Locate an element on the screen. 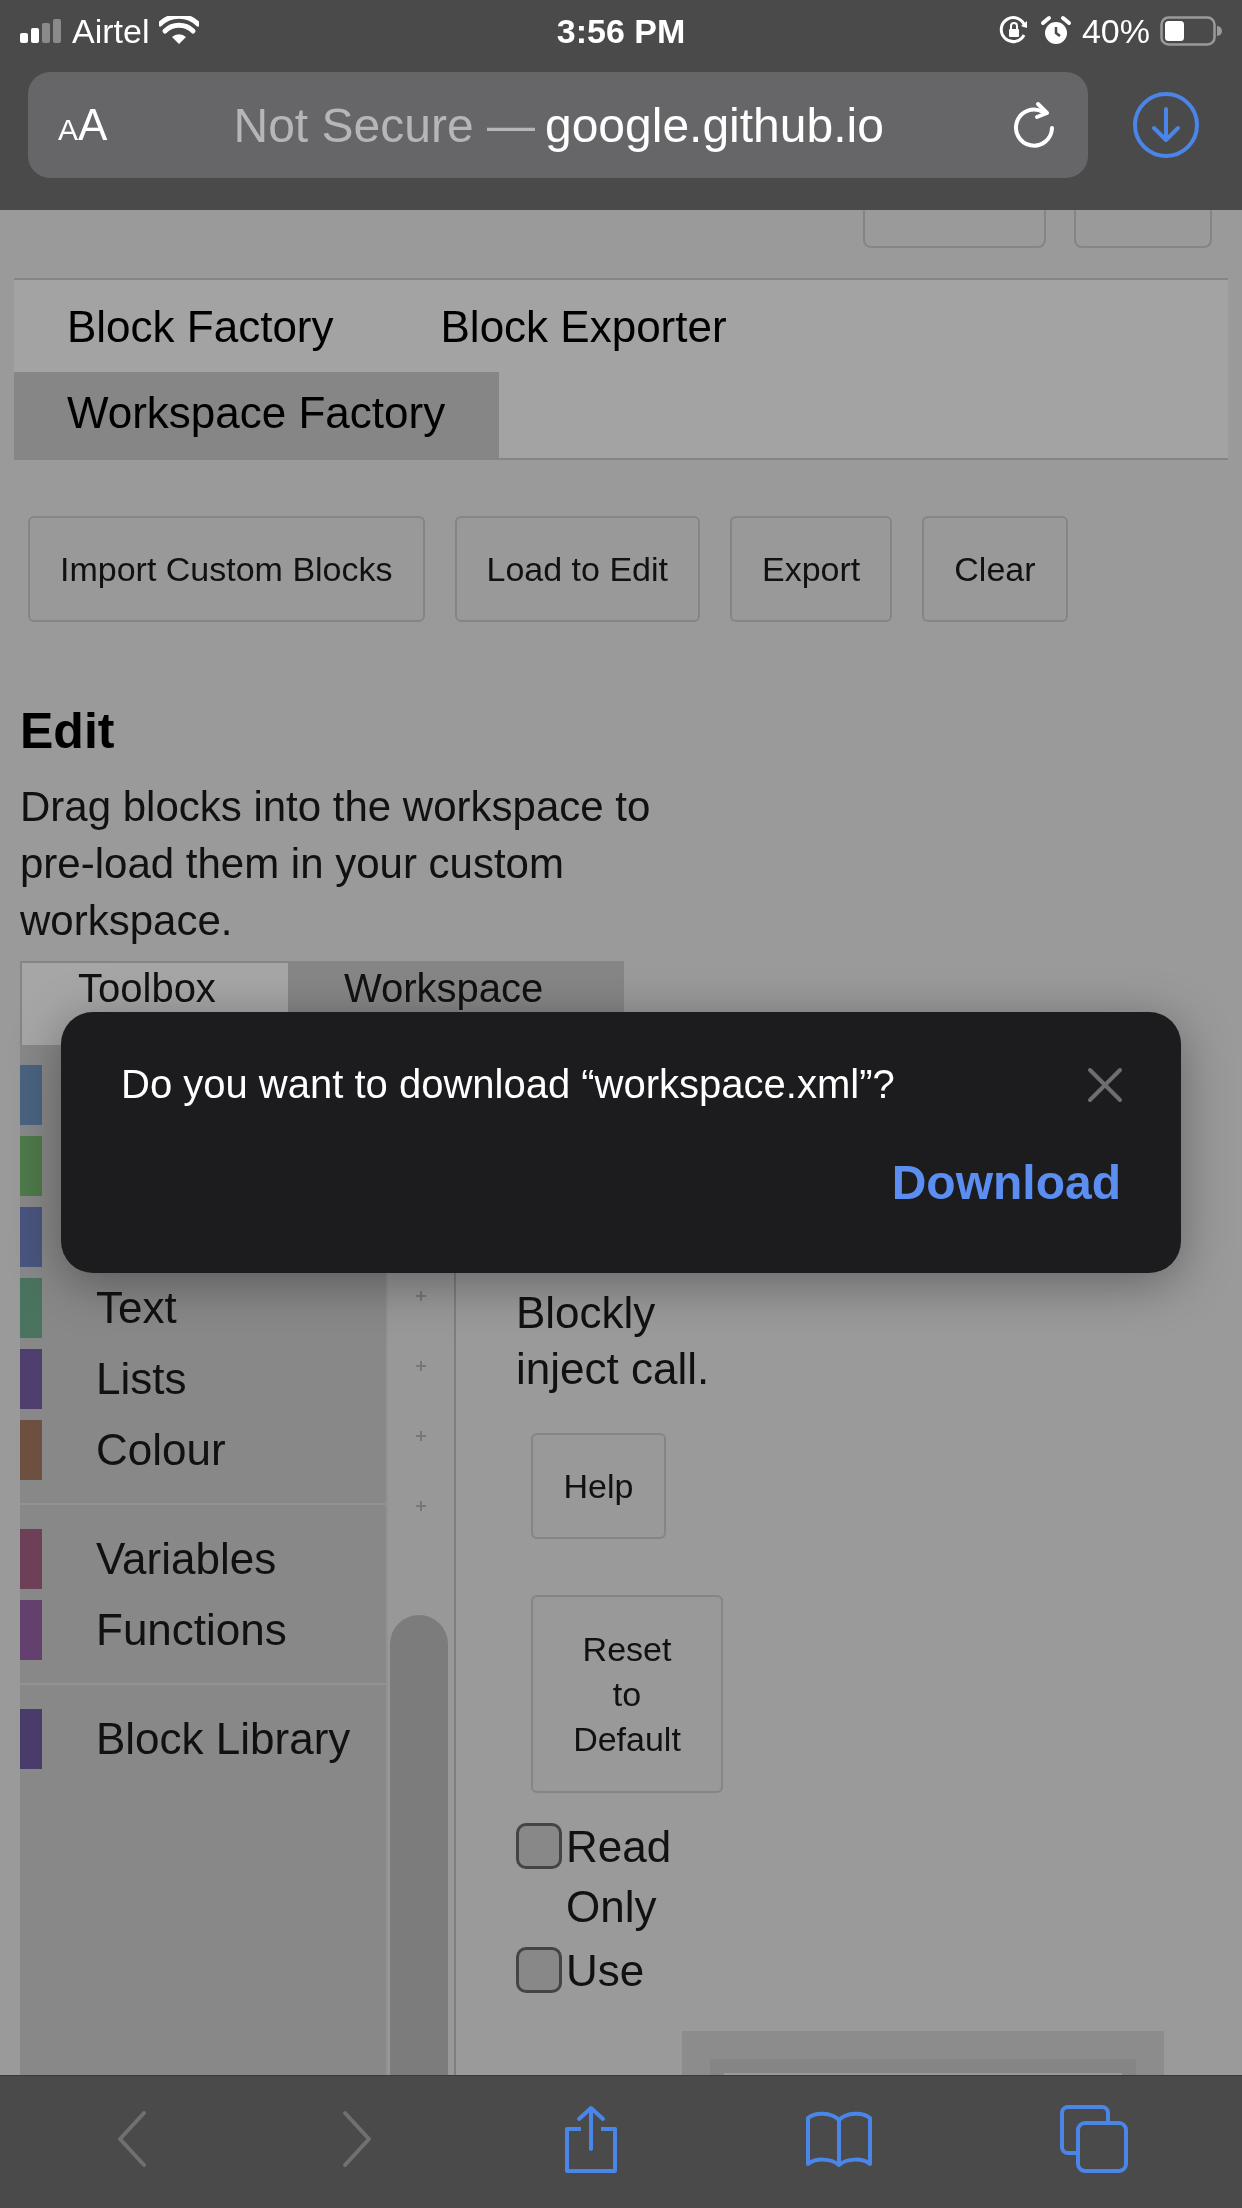 The image size is (1242, 2208). battery-percent: 40% is located at coordinates (1115, 31).